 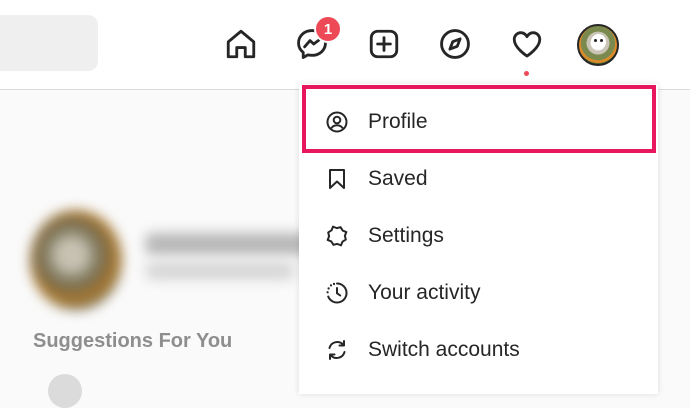 I want to click on profile-icon, so click(x=337, y=122).